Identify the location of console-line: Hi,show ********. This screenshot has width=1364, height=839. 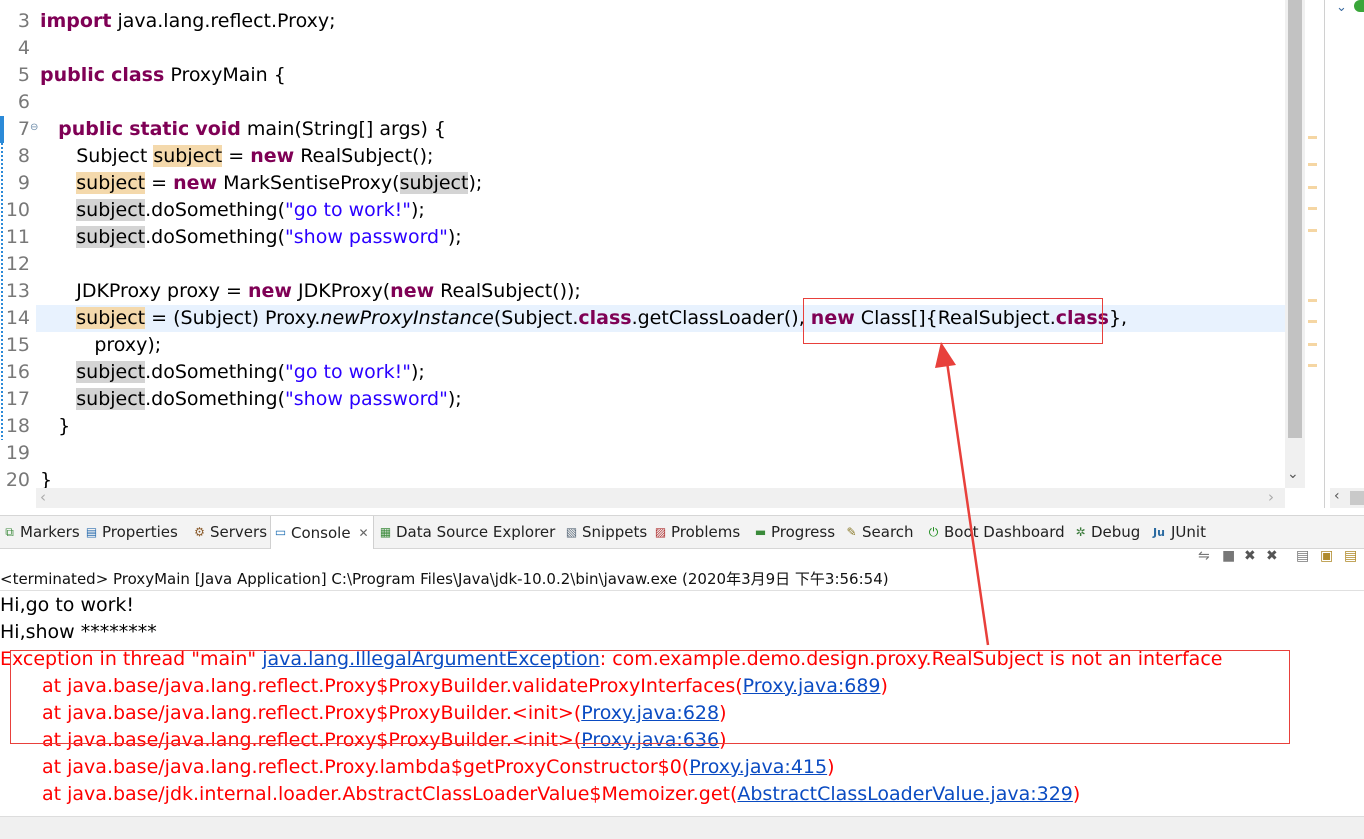
(78, 632).